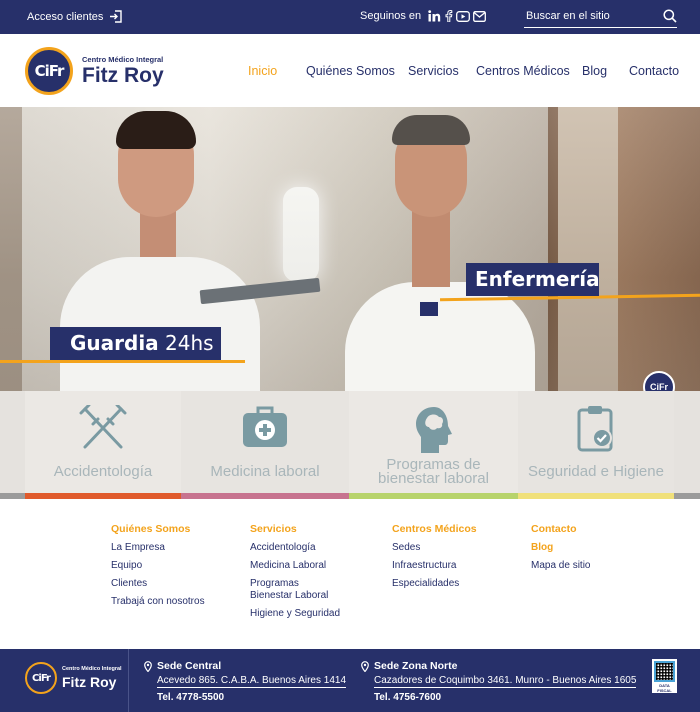 This screenshot has width=700, height=712. I want to click on service-label: Seguridad e Higiene, so click(596, 471).